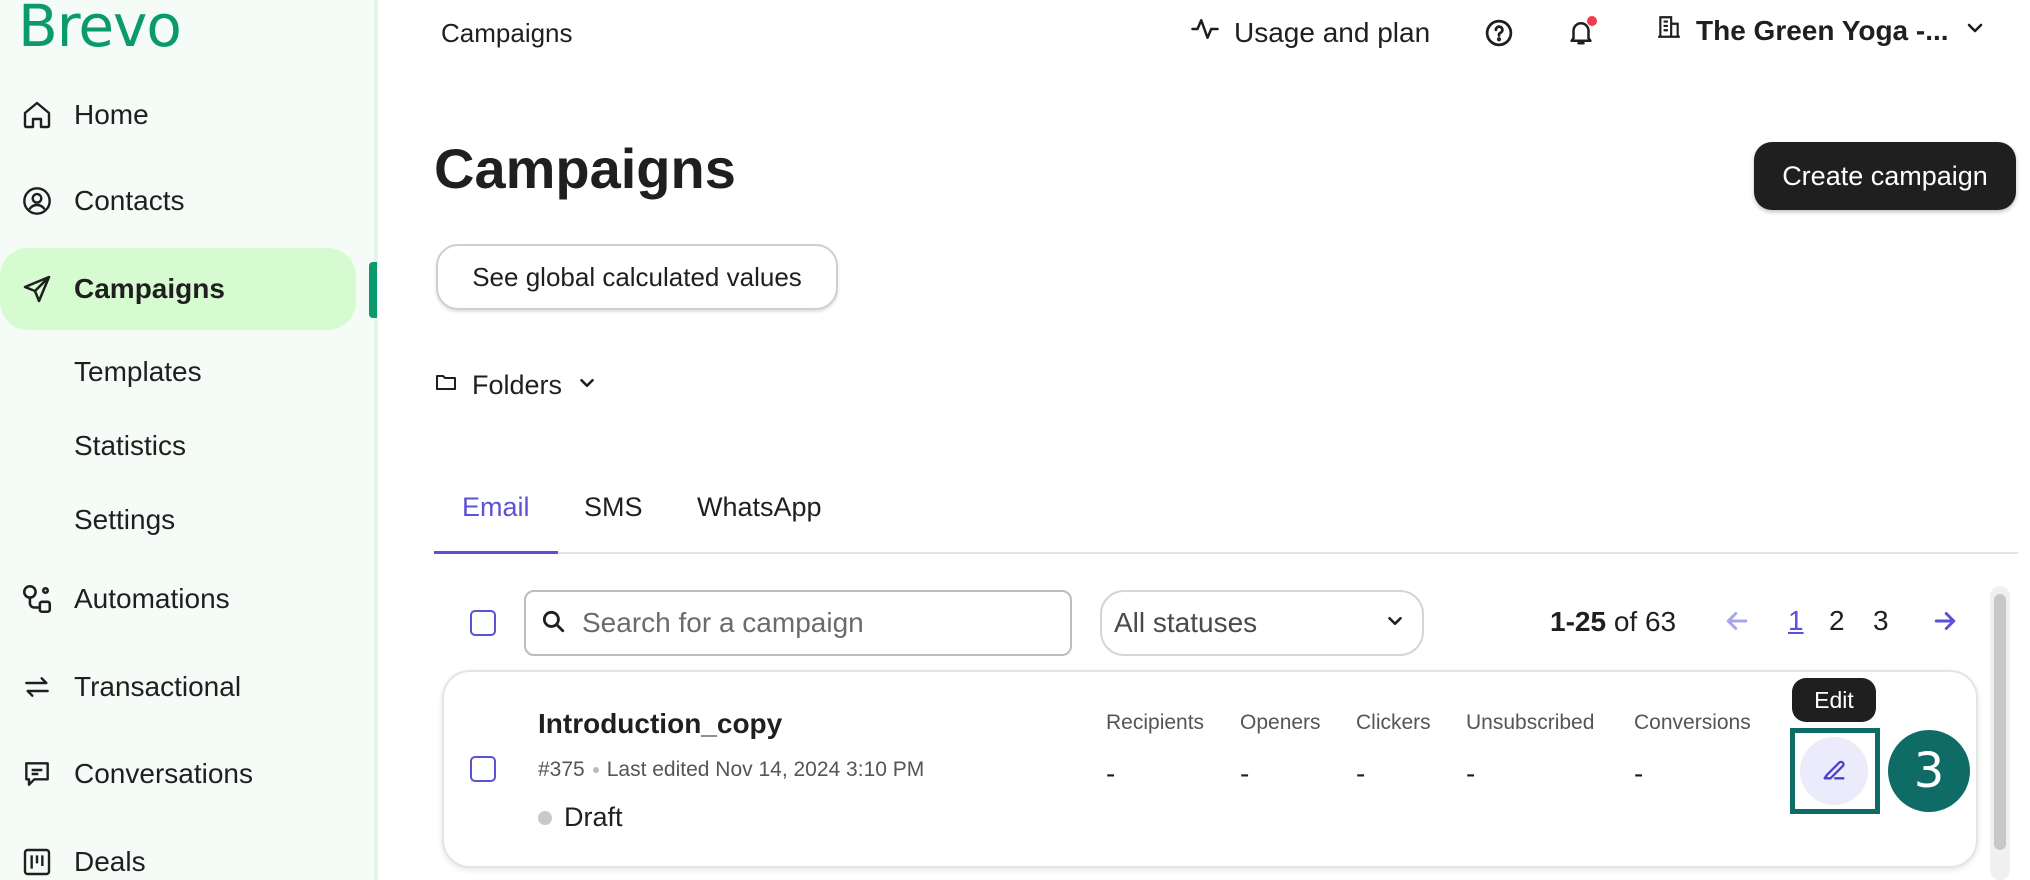  I want to click on page-link-2: 2, so click(1837, 621).